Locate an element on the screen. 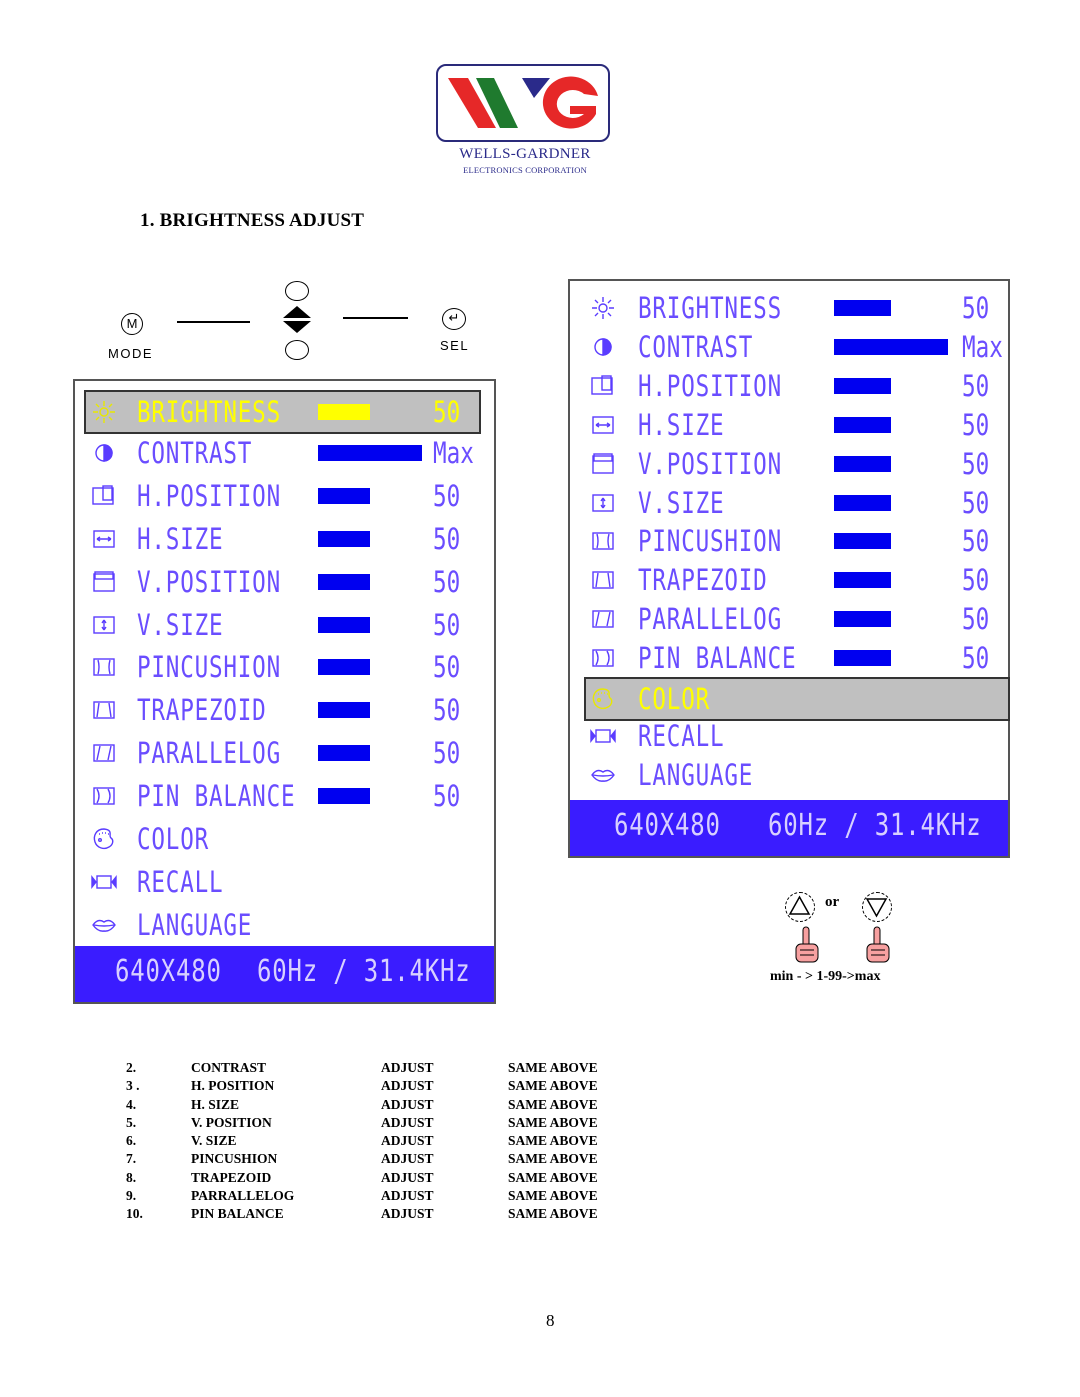 Image resolution: width=1080 pixels, height=1397 pixels. trapezoid-icon is located at coordinates (603, 580).